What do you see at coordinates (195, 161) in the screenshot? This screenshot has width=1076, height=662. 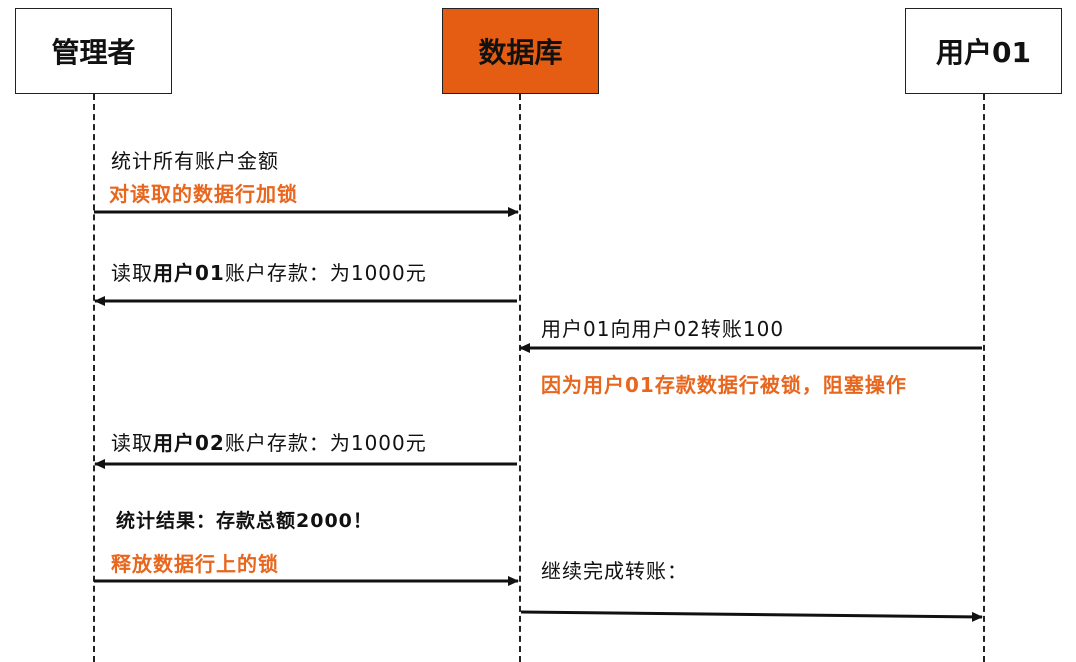 I see `message-stat-all-accounts: 统计所有账户金额` at bounding box center [195, 161].